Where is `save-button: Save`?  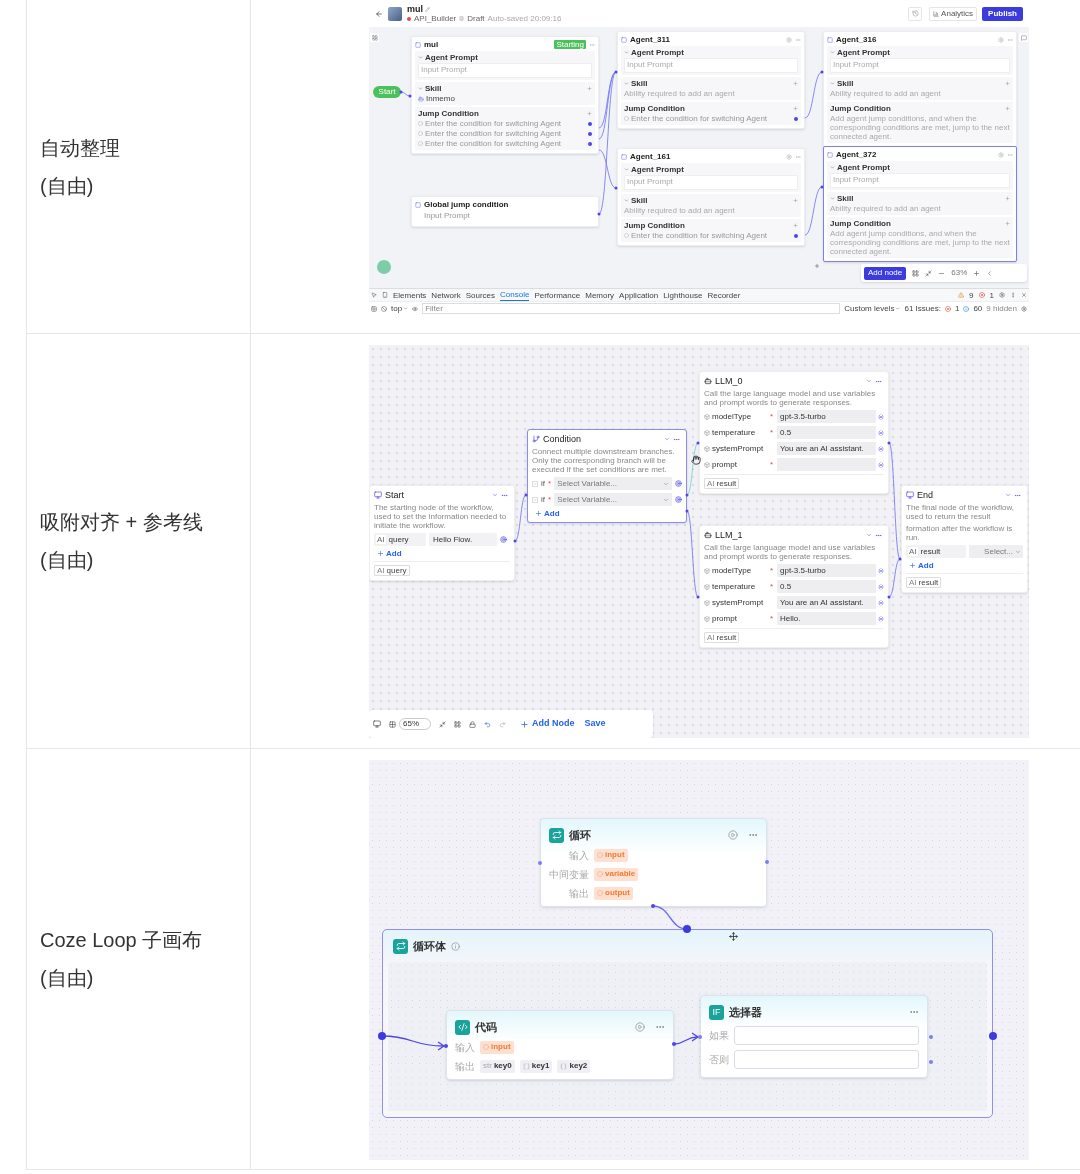 save-button: Save is located at coordinates (595, 724).